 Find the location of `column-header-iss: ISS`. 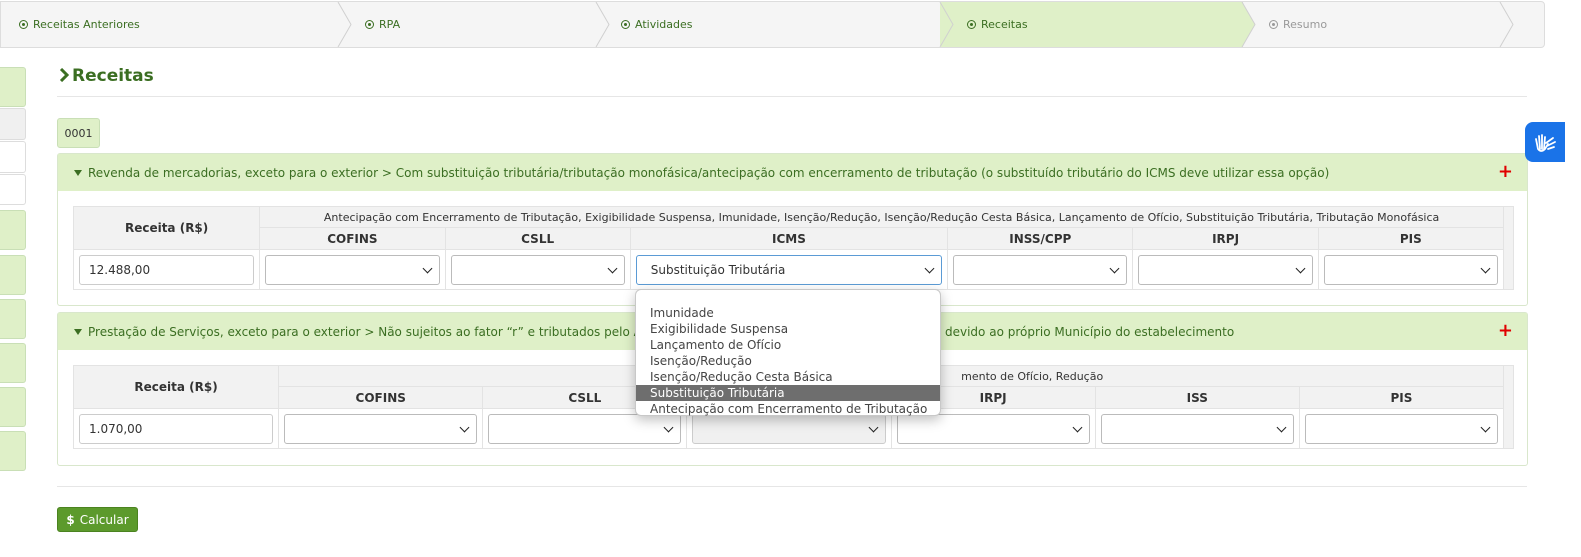

column-header-iss: ISS is located at coordinates (1197, 397).